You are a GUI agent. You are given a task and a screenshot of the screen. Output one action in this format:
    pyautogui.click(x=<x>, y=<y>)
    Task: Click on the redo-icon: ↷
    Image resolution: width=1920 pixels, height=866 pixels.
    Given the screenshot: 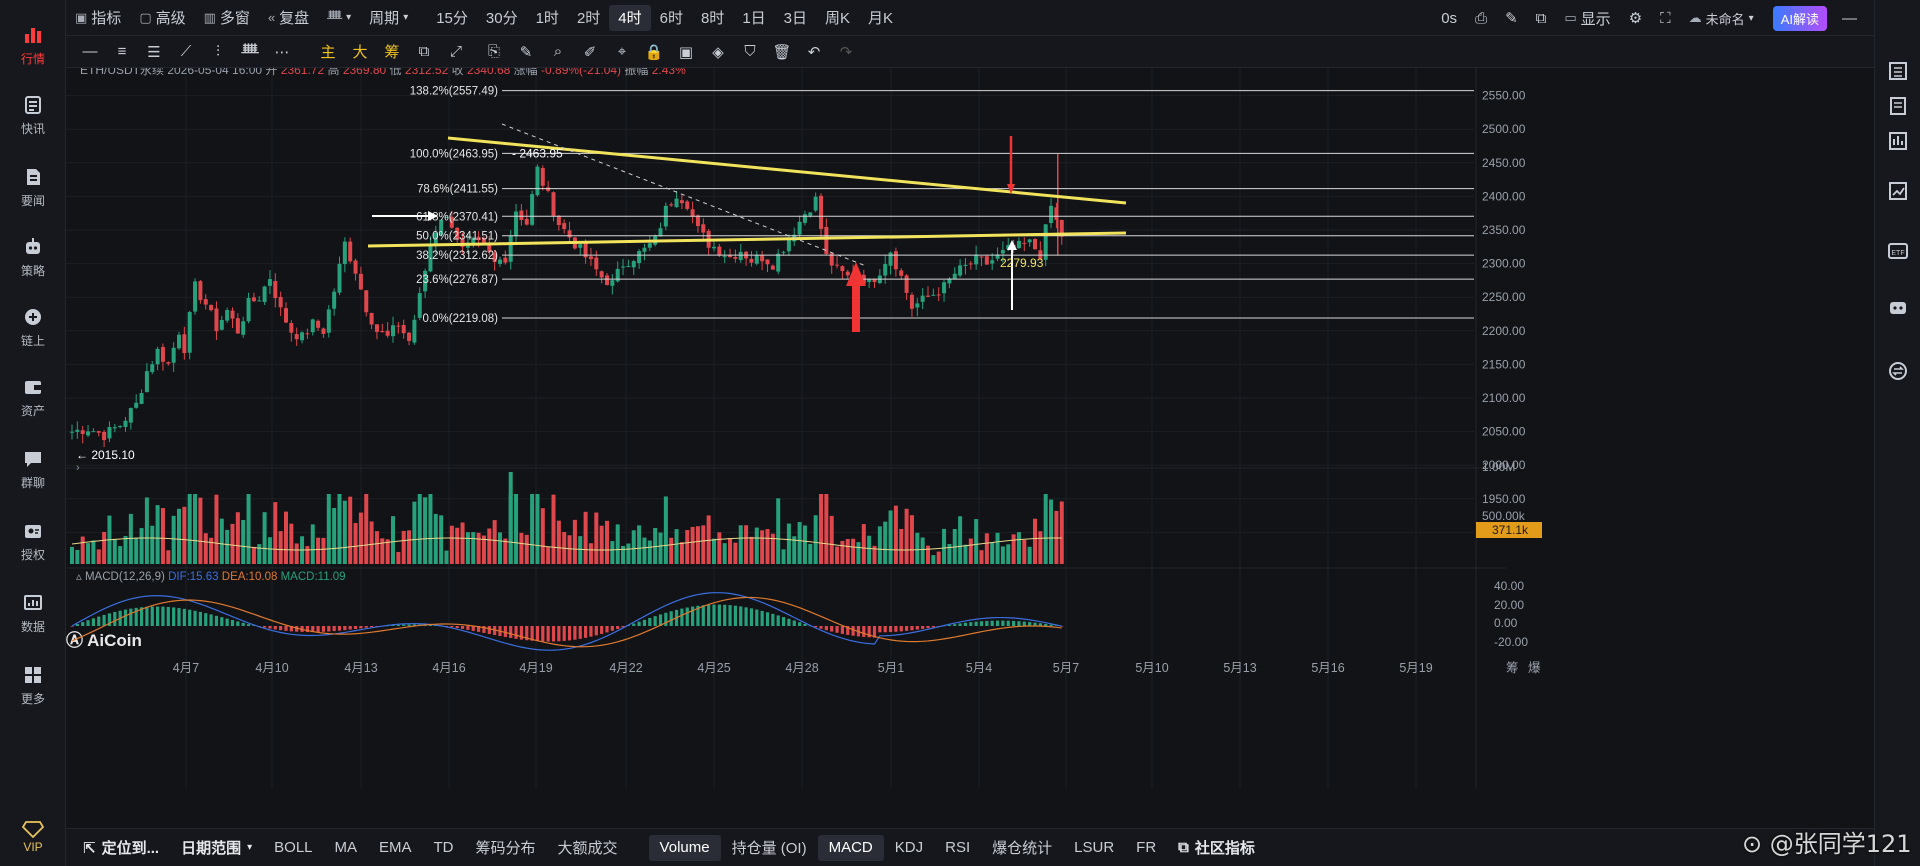 What is the action you would take?
    pyautogui.click(x=846, y=52)
    